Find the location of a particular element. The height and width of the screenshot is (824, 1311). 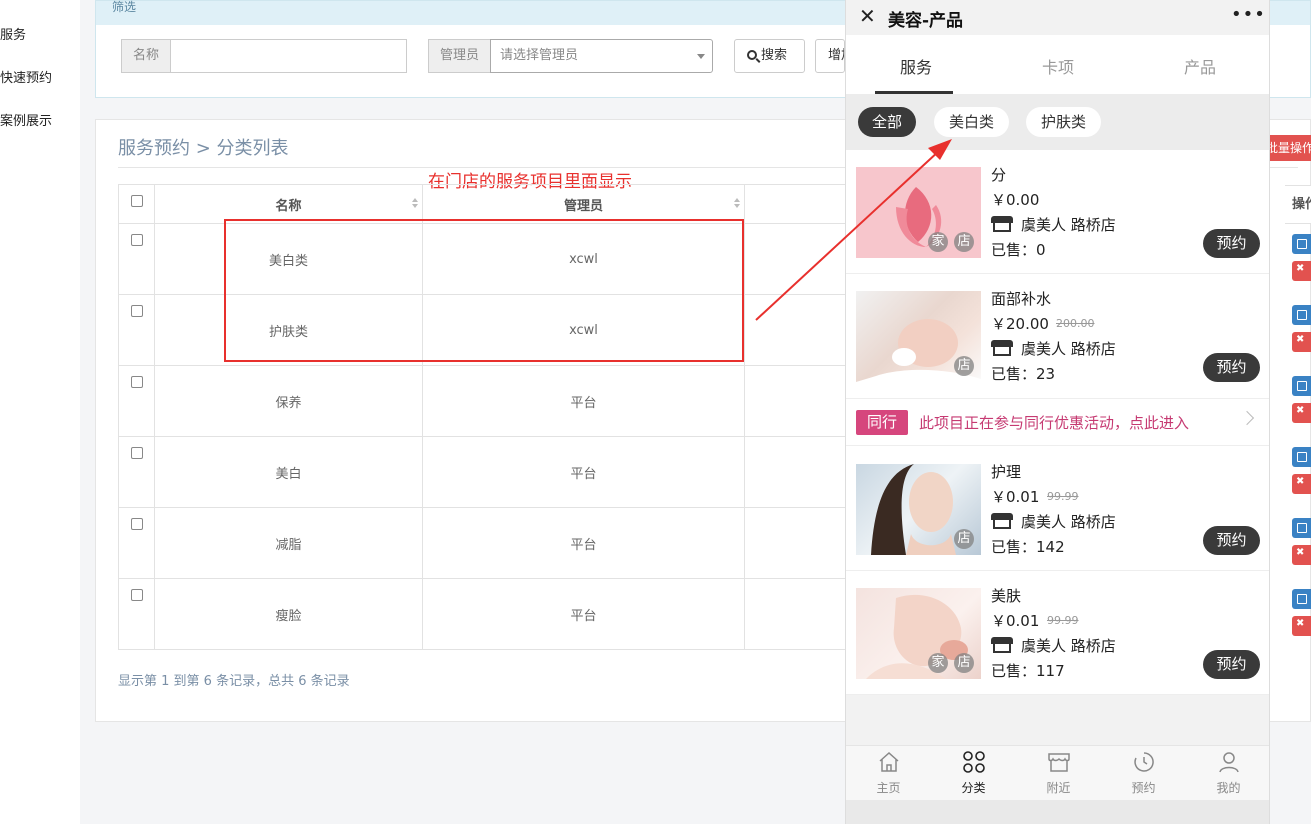

close-icon: ✕ is located at coordinates (867, 16).